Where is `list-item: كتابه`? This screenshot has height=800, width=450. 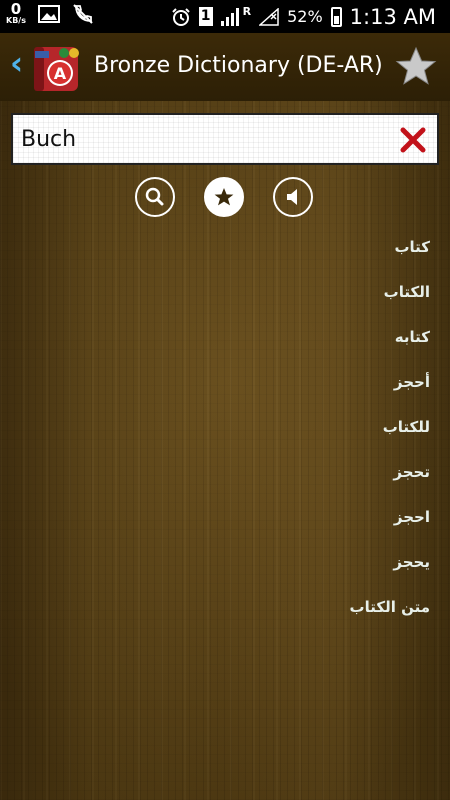 list-item: كتابه is located at coordinates (280, 347).